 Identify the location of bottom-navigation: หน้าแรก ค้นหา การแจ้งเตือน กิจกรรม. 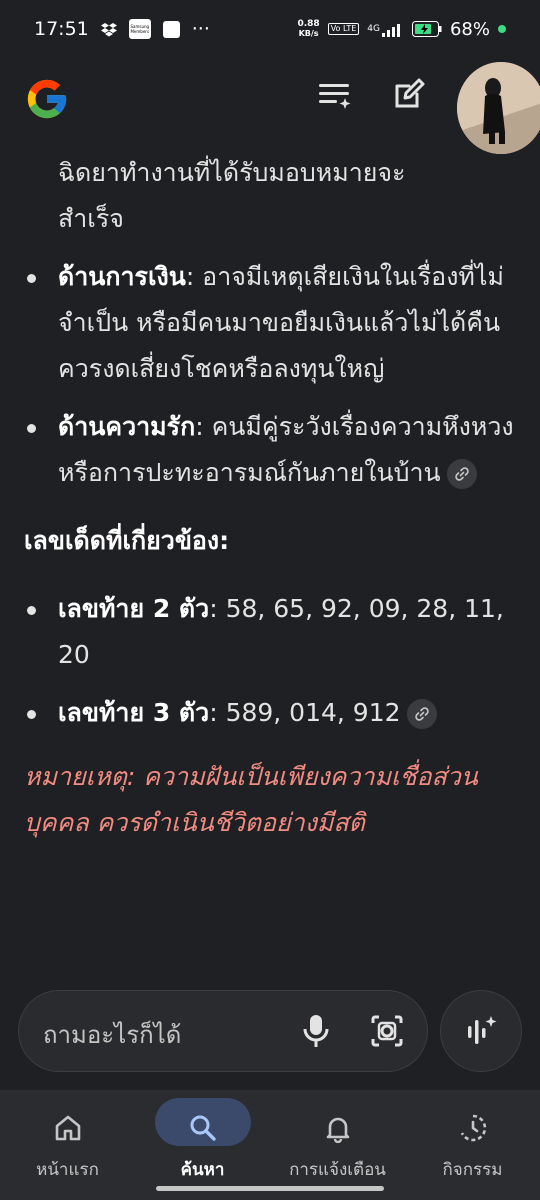
(270, 1145).